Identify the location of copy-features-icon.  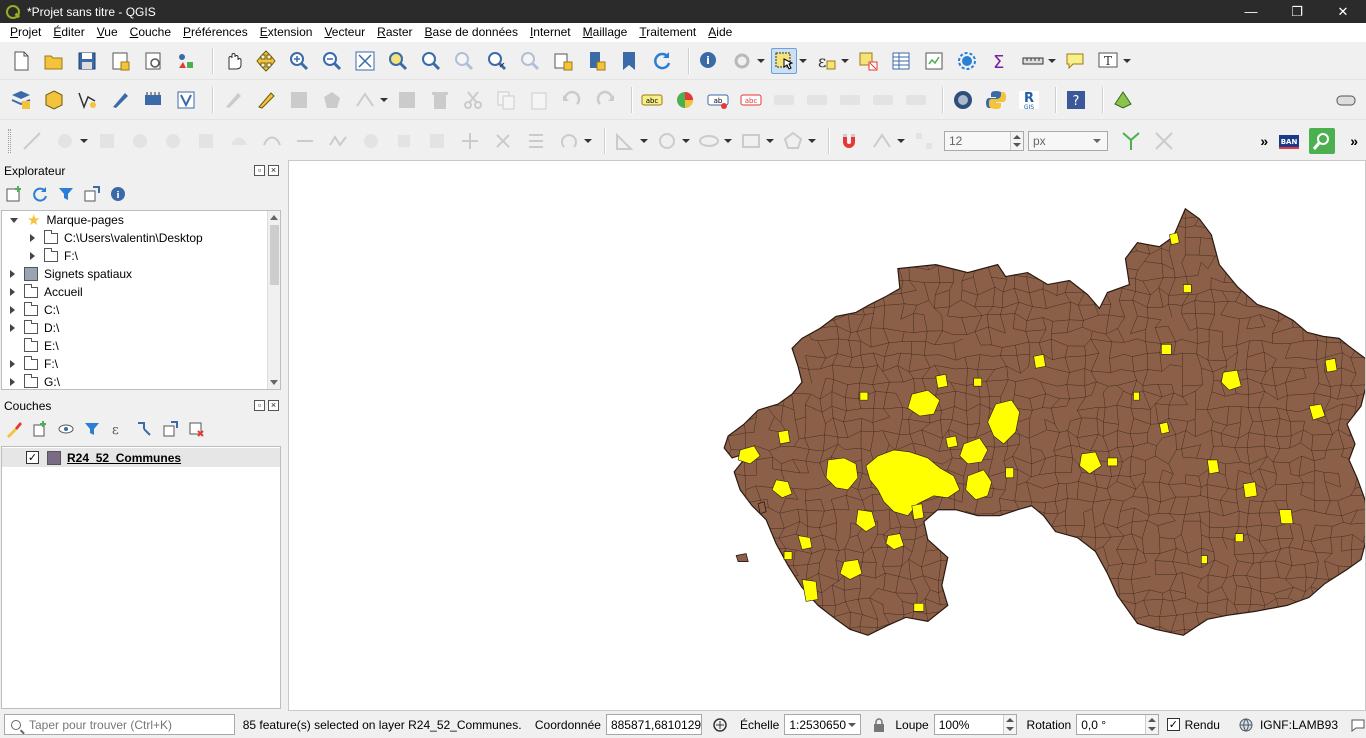
(506, 100).